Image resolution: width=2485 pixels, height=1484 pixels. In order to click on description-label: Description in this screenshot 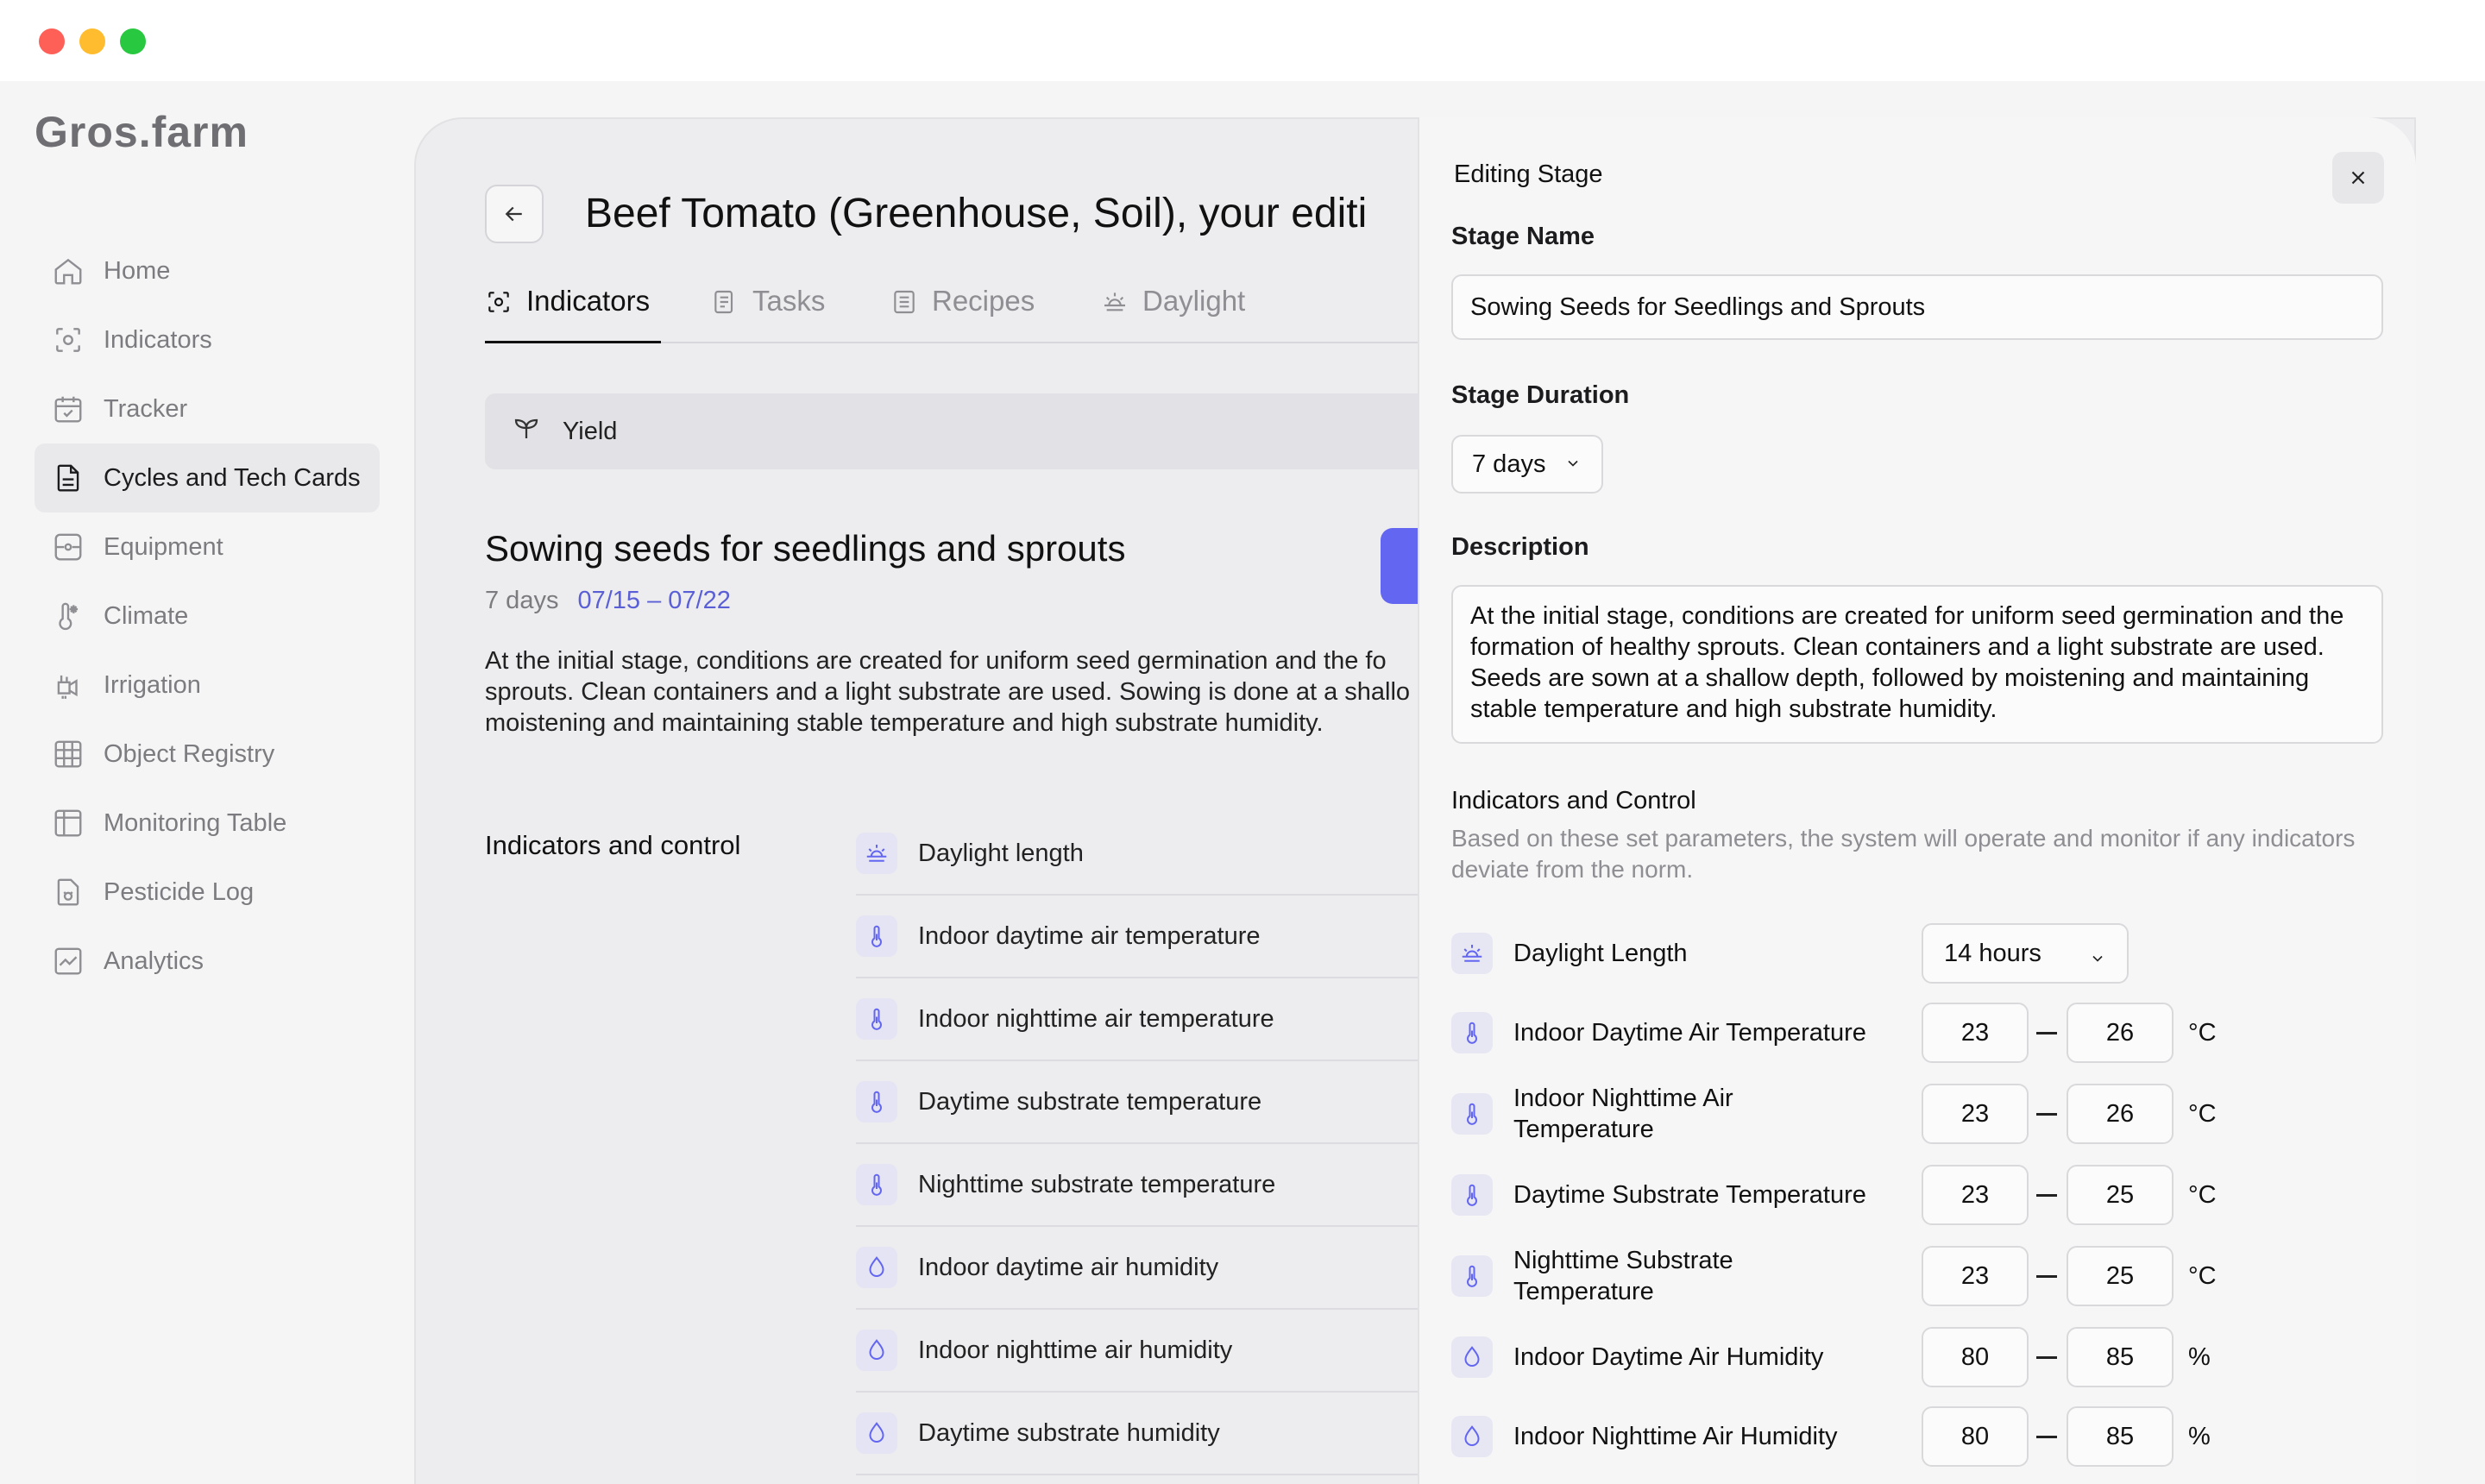, I will do `click(1520, 547)`.